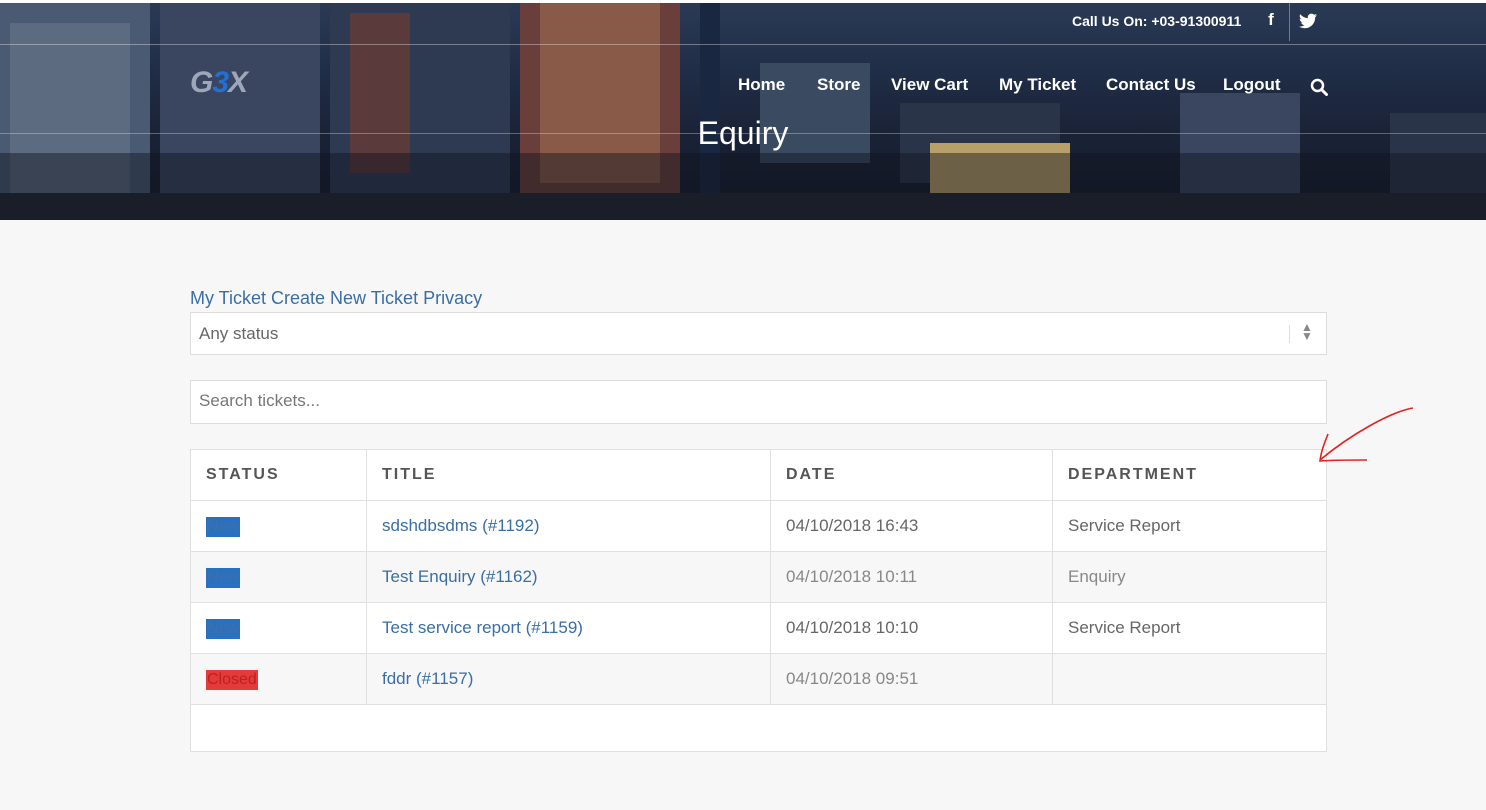 The image size is (1486, 810). I want to click on title-cell: fddr (#1157), so click(568, 679).